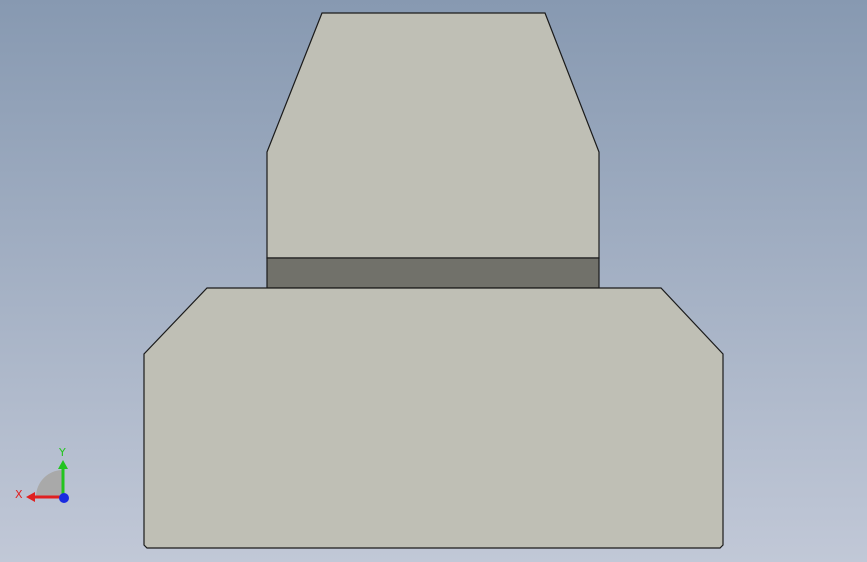 Image resolution: width=867 pixels, height=562 pixels. I want to click on triad-plane-icon, so click(49, 483).